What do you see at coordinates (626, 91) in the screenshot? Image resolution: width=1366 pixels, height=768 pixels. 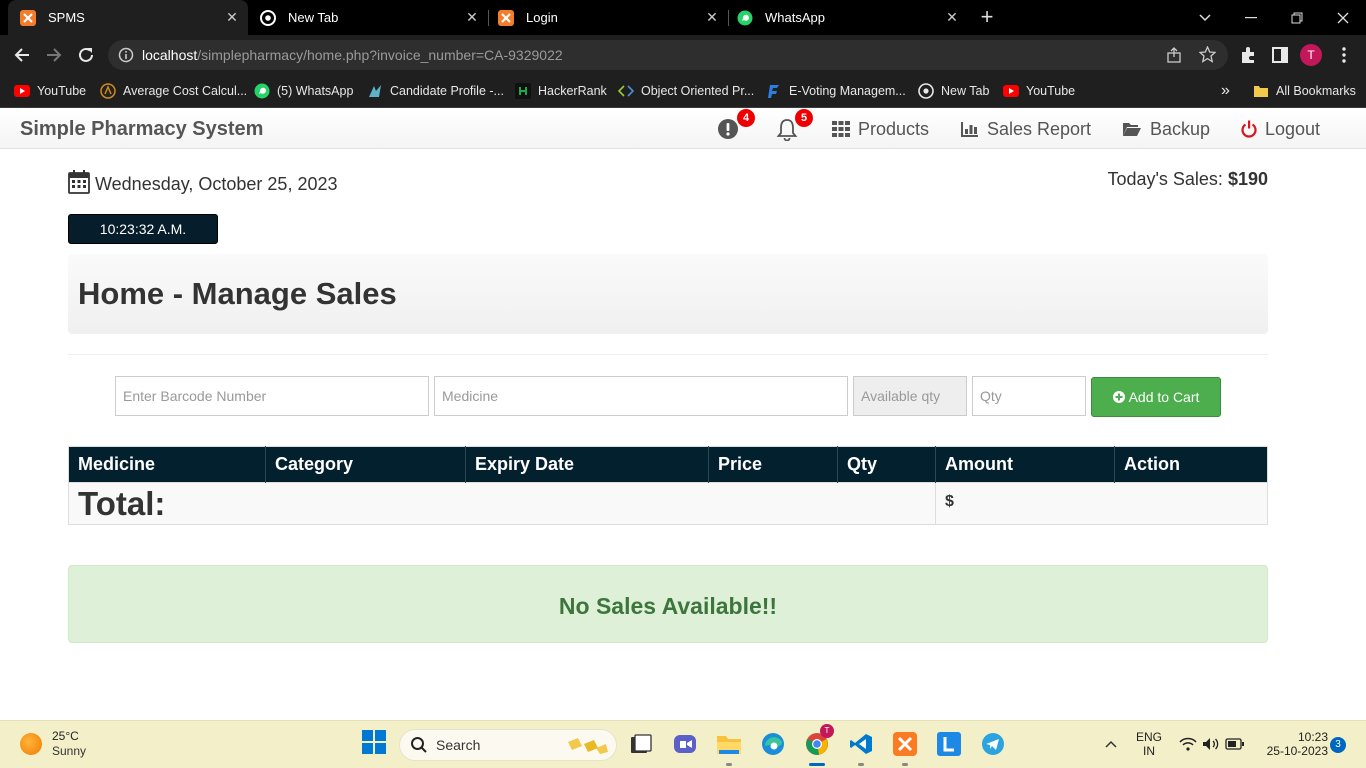 I see `code-icon` at bounding box center [626, 91].